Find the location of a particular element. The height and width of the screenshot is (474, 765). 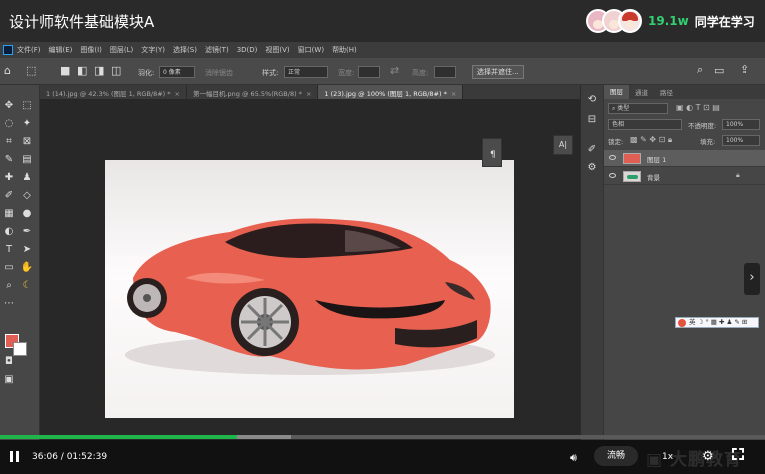

magic-wand-icon: ✦ is located at coordinates (27, 124).